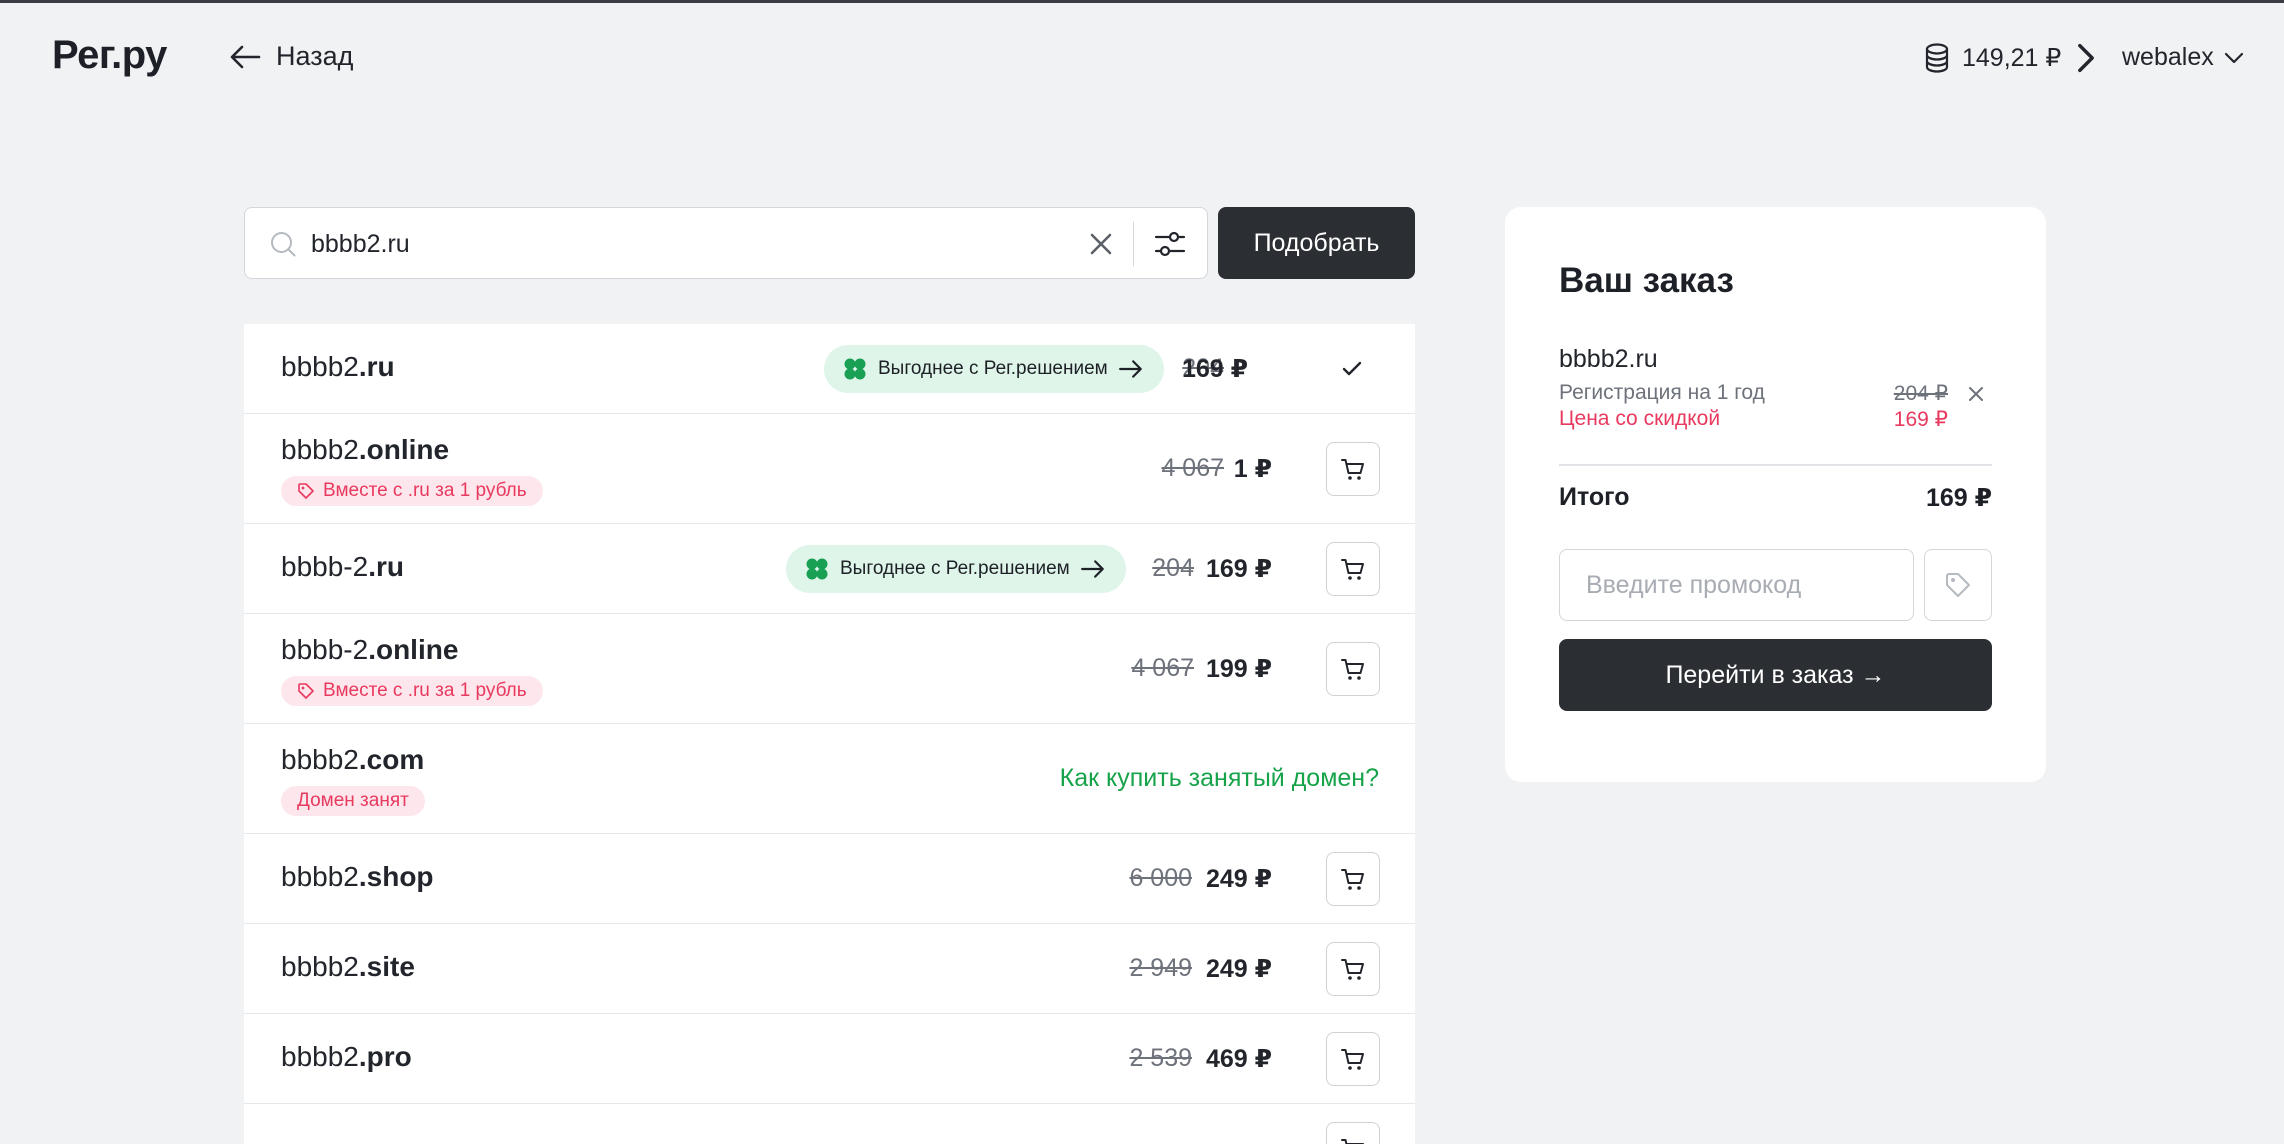  I want to click on domain-name: bbbb2.site, so click(348, 966).